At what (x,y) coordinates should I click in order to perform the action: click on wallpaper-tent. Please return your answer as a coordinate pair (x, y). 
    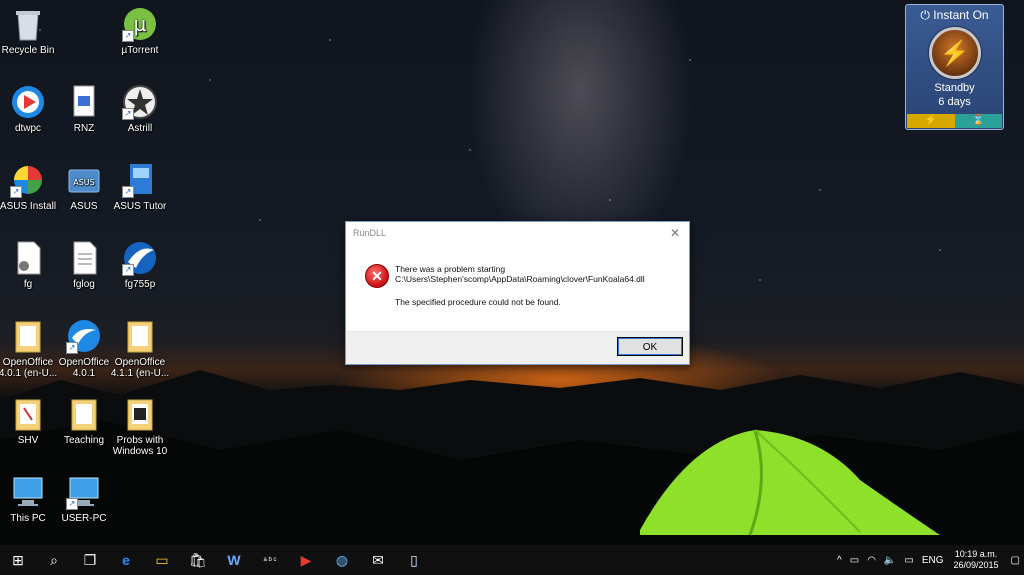
    Looking at the image, I should click on (790, 482).